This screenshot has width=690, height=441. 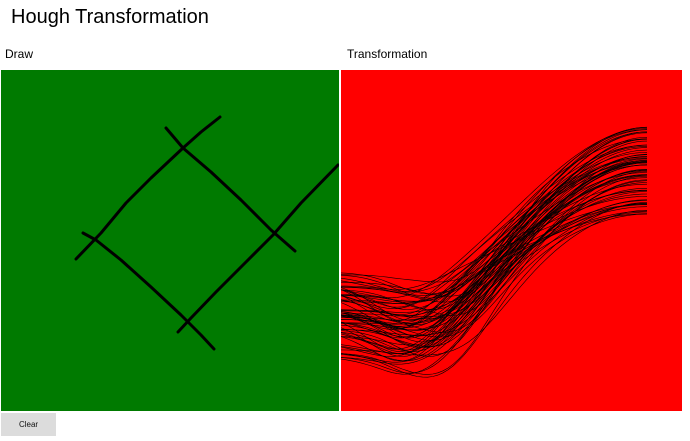 What do you see at coordinates (110, 17) in the screenshot?
I see `page-title: Hough Transformation` at bounding box center [110, 17].